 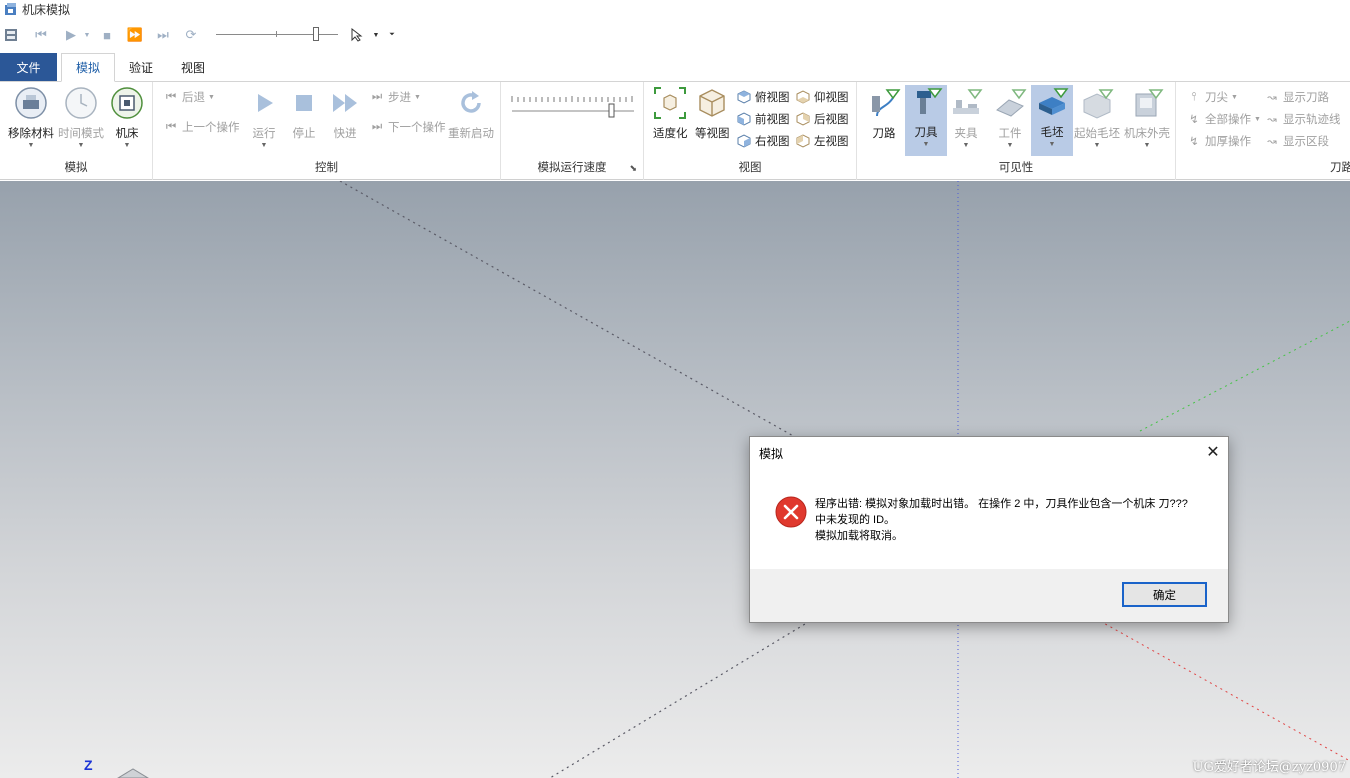 I want to click on show-trace-button: ↝ 显示轨迹线, so click(x=1302, y=119).